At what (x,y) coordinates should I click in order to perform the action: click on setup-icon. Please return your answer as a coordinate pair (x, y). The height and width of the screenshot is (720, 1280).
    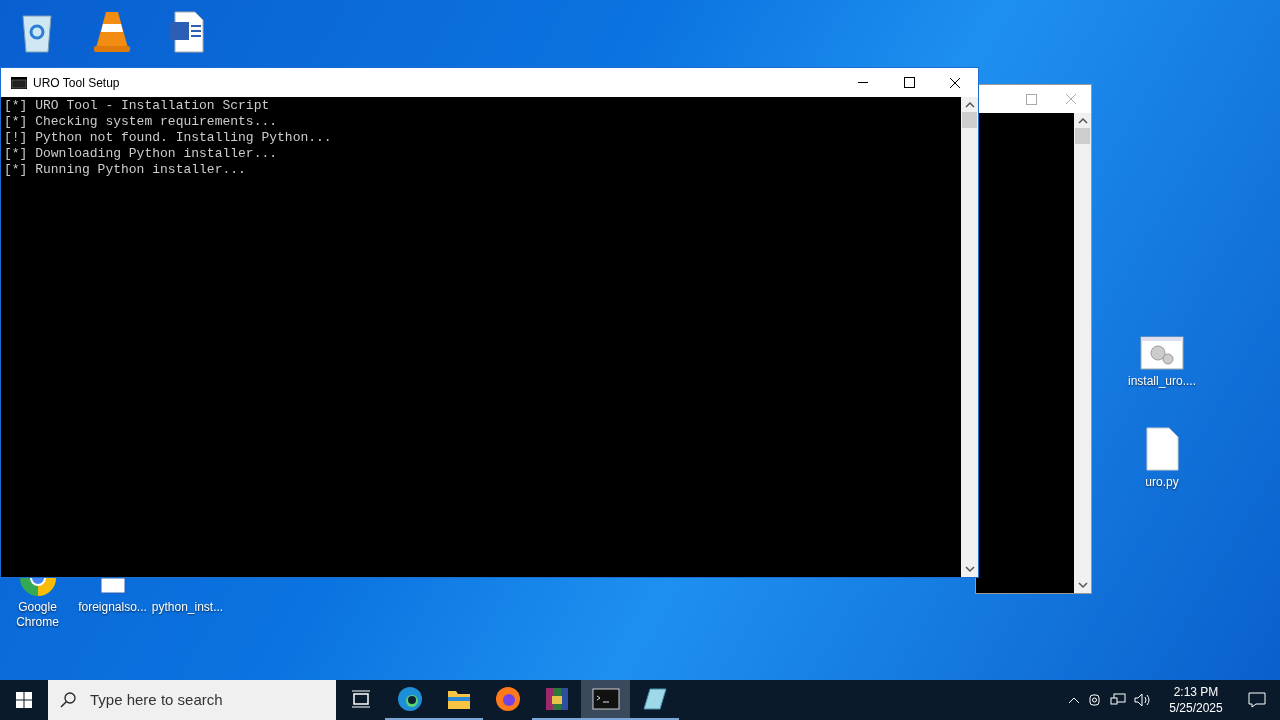
    Looking at the image, I should click on (1162, 353).